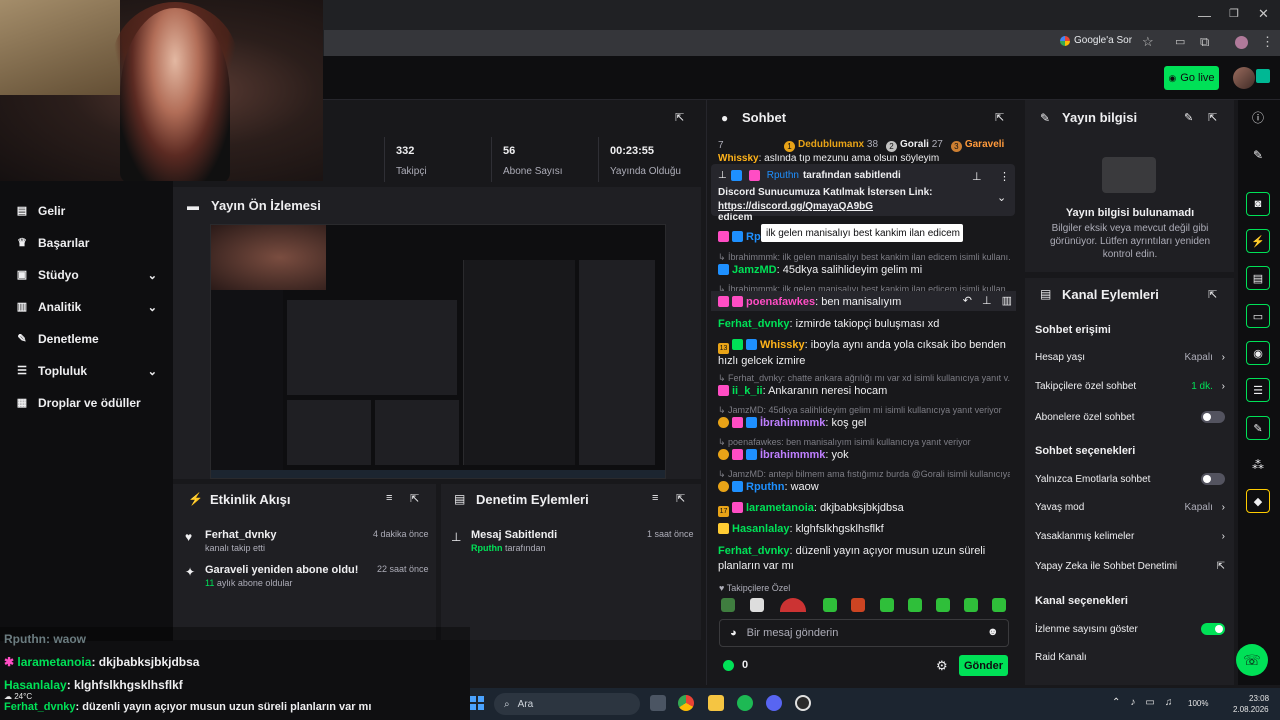  I want to click on send-button: Gönder, so click(983, 665).